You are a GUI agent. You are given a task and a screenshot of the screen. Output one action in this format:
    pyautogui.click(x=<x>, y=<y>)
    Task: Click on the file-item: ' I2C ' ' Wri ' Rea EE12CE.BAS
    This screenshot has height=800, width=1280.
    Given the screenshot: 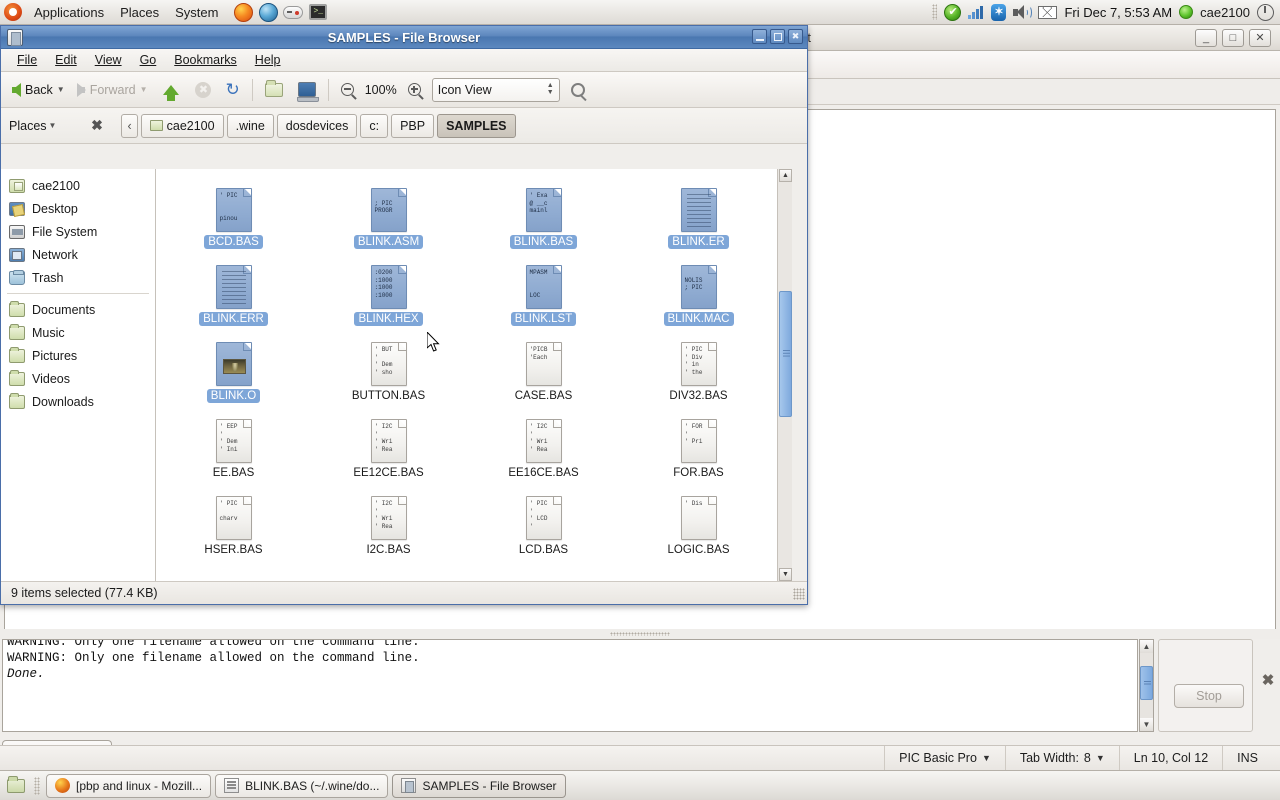 What is the action you would take?
    pyautogui.click(x=388, y=453)
    